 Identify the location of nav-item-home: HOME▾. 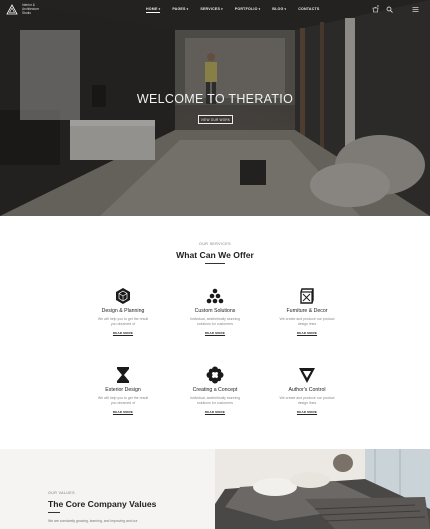
(153, 10).